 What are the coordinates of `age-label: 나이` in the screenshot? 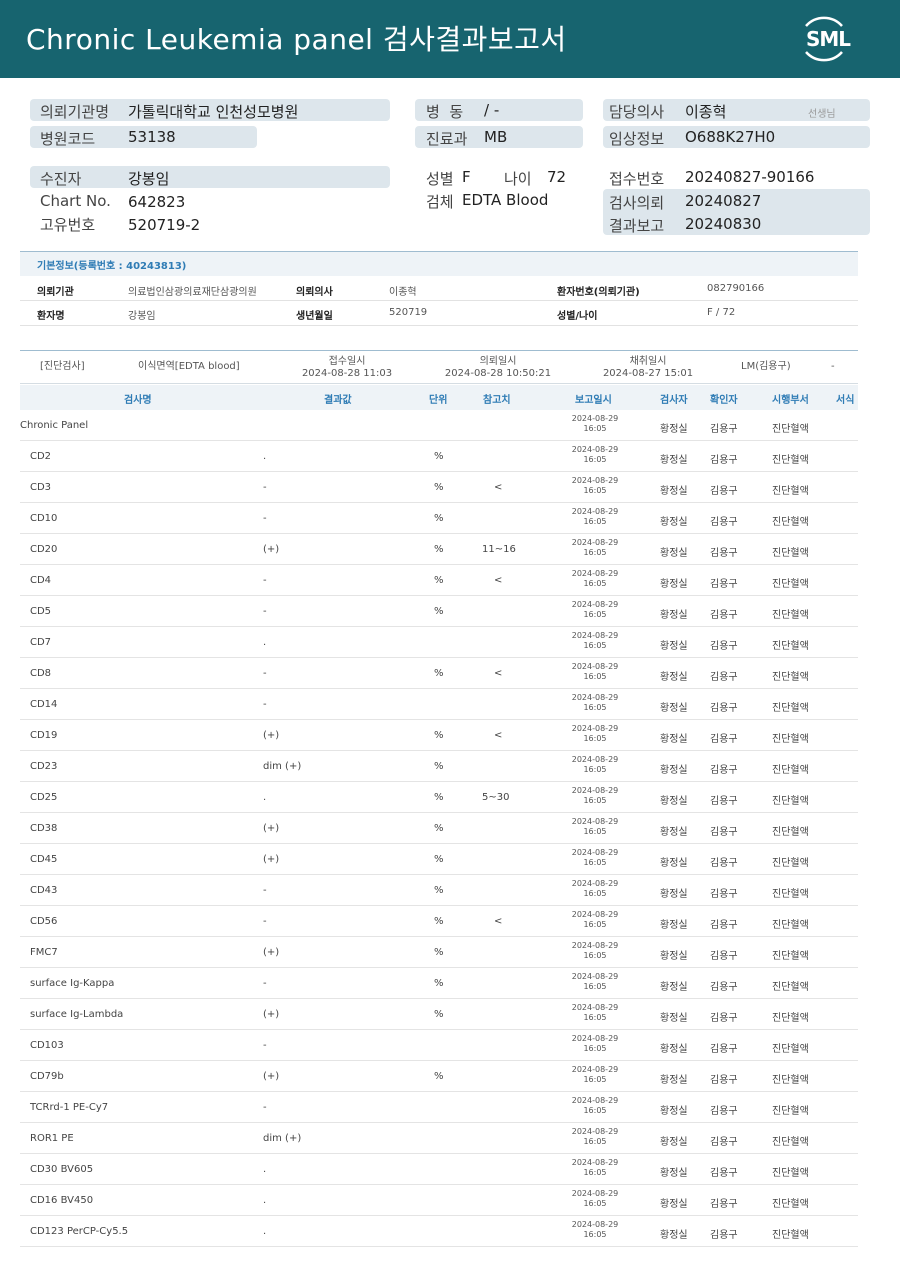 It's located at (518, 179).